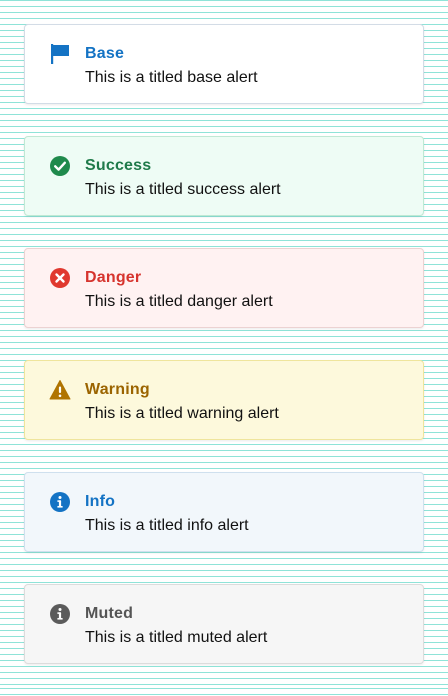  Describe the element at coordinates (224, 512) in the screenshot. I see `alert-info: Info This is a titled info alert` at that location.